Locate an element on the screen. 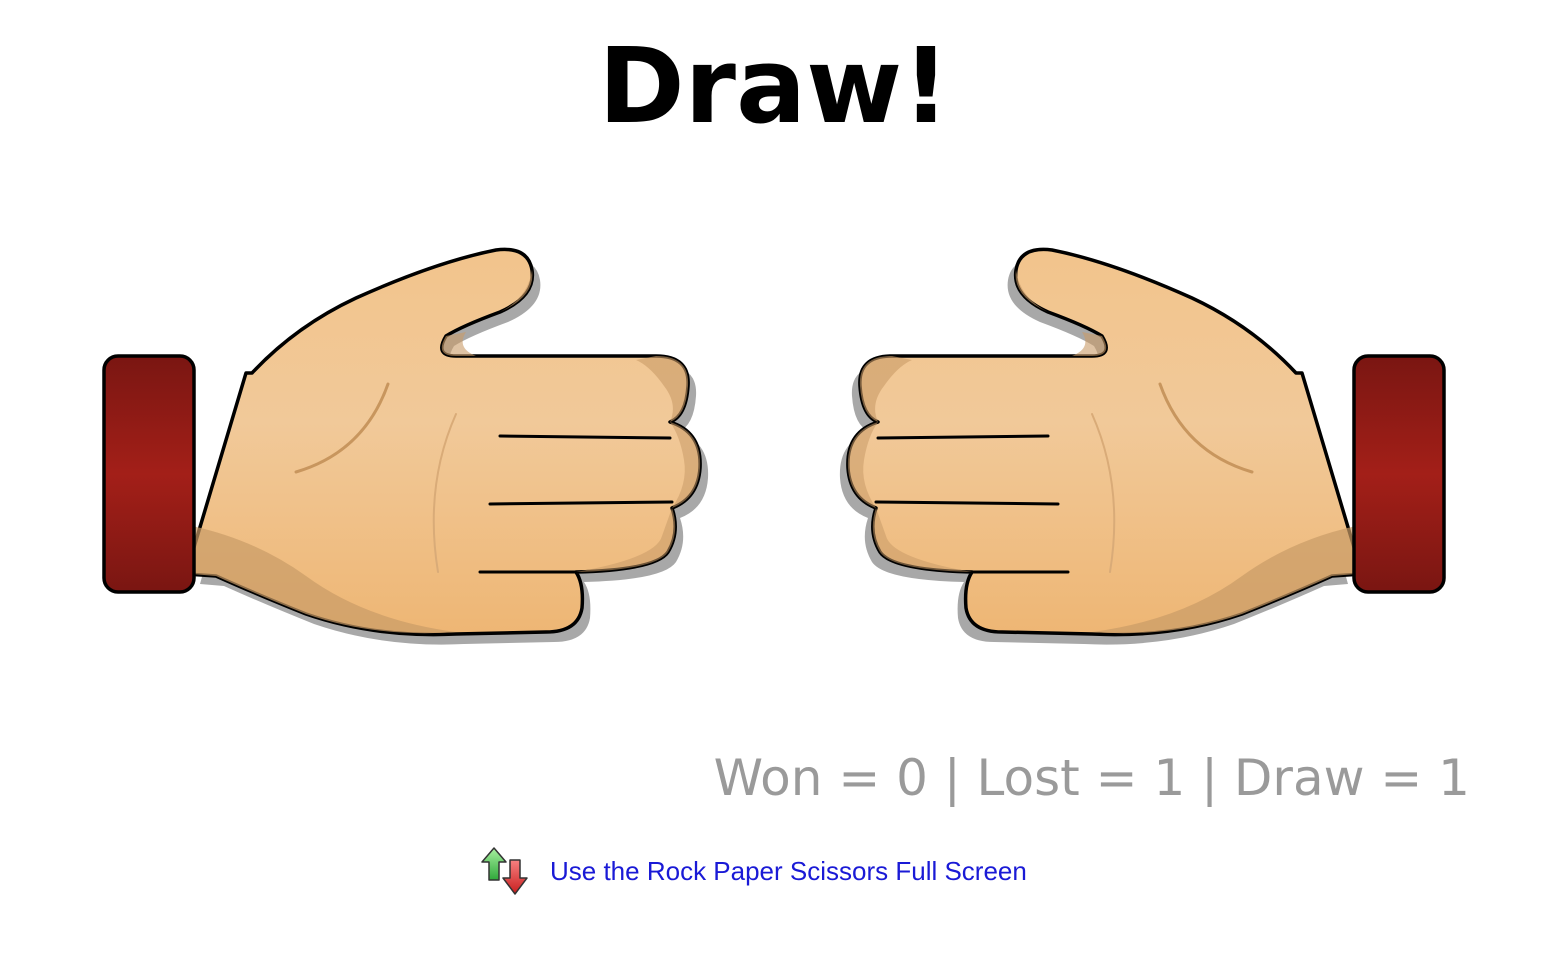 The width and height of the screenshot is (1548, 962). fullscreen-link: Use the Rock Paper Scissors Full Screen is located at coordinates (752, 871).